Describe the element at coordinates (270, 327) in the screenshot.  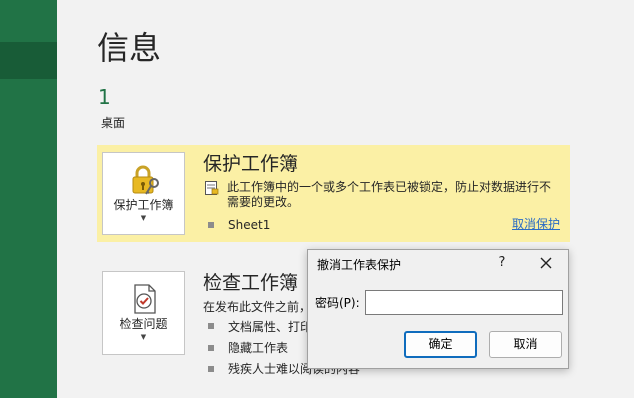
I see `inspect-item: 文档属性、打印` at that location.